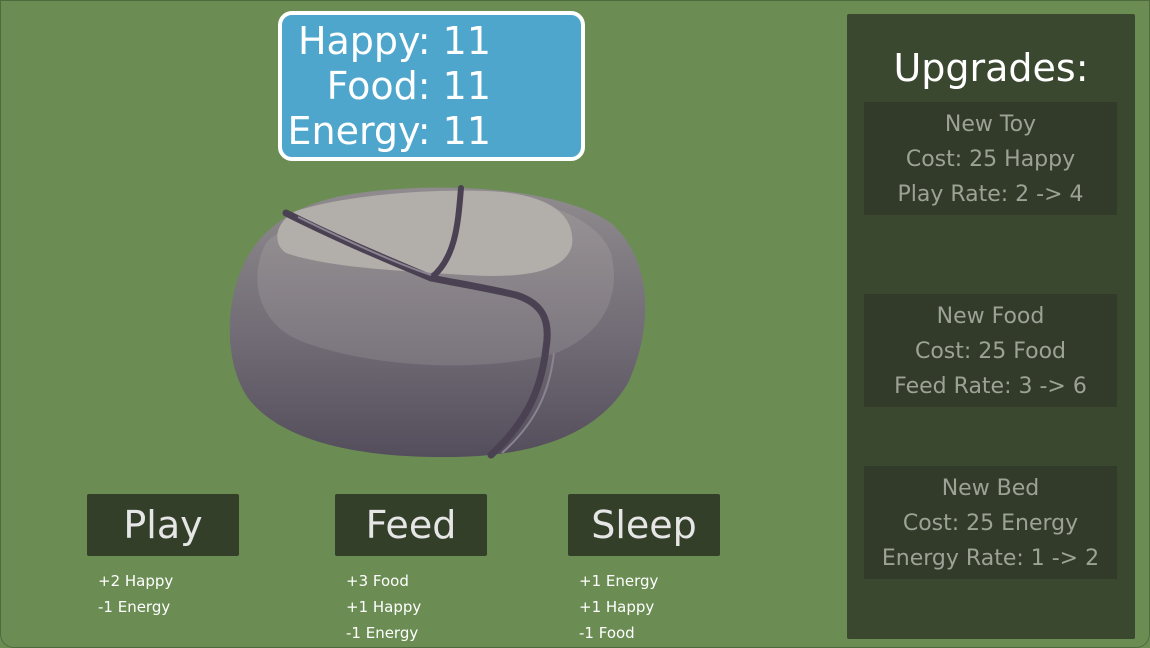 The height and width of the screenshot is (648, 1150). Describe the element at coordinates (136, 581) in the screenshot. I see `effect-text: +2 Happy` at that location.